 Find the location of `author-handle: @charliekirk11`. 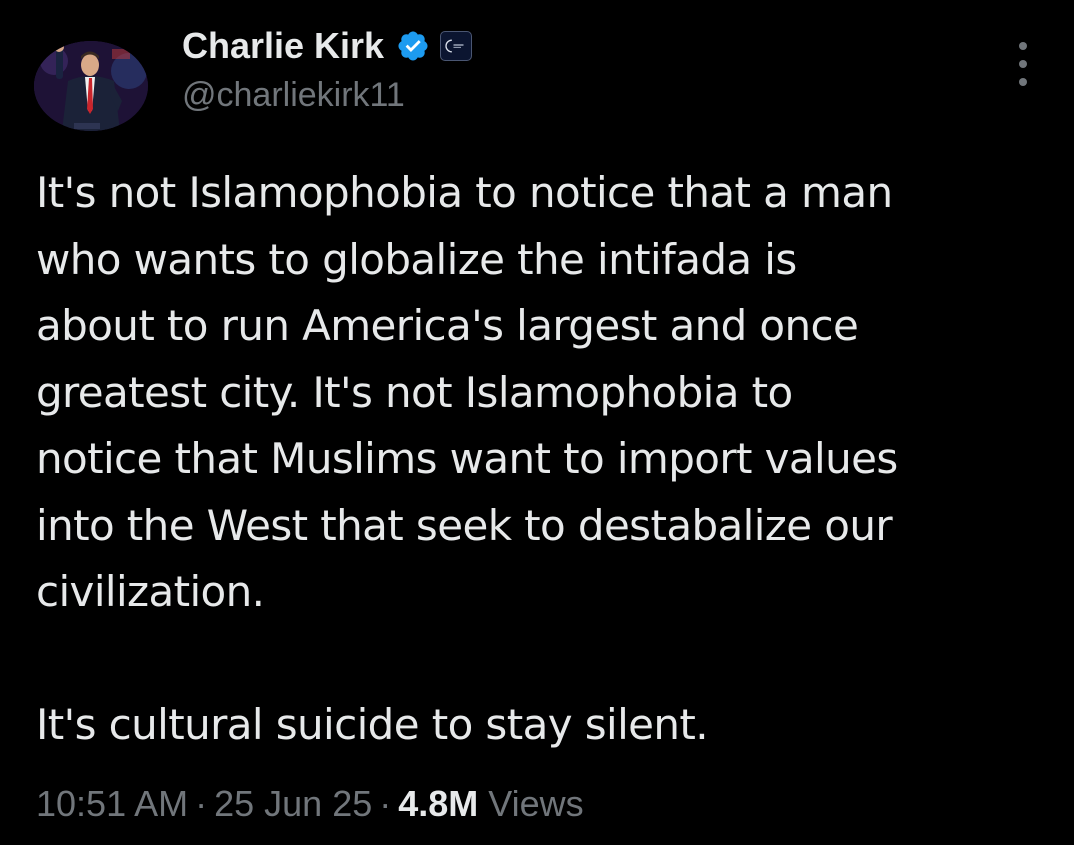

author-handle: @charliekirk11 is located at coordinates (293, 95).